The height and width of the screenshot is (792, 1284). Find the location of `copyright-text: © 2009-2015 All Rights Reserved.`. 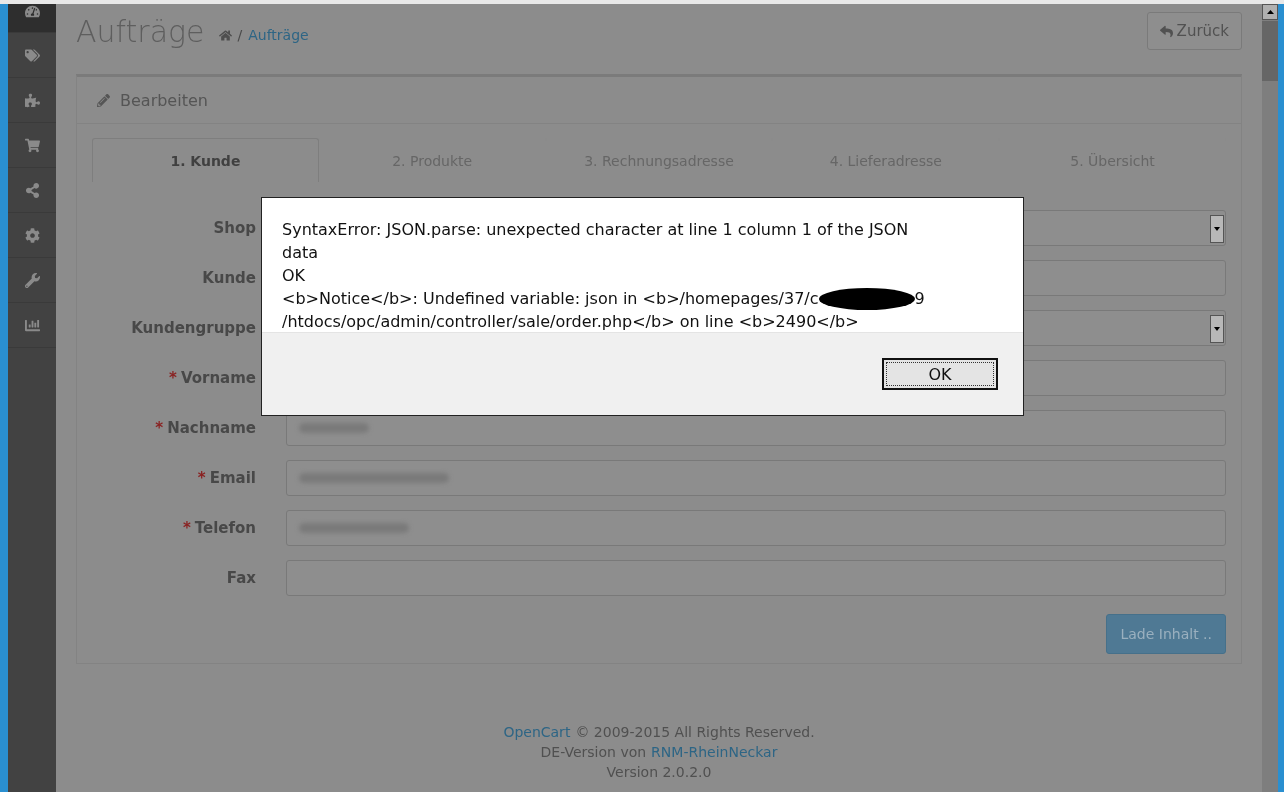

copyright-text: © 2009-2015 All Rights Reserved. is located at coordinates (695, 732).